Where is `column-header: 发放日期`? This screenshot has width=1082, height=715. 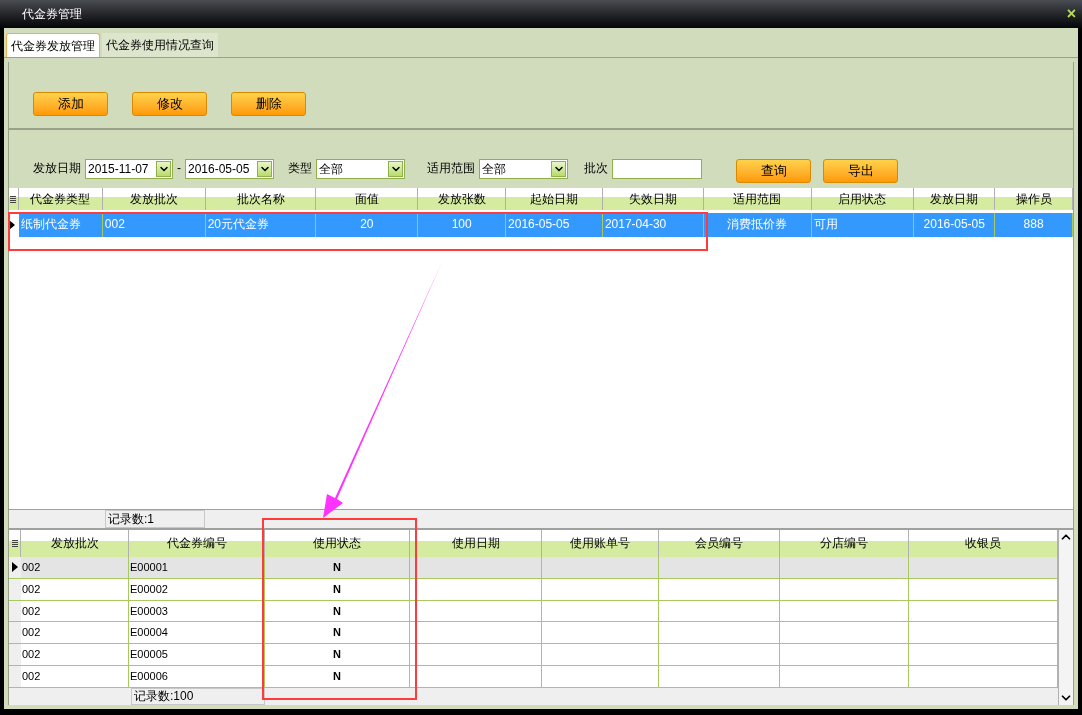
column-header: 发放日期 is located at coordinates (955, 199).